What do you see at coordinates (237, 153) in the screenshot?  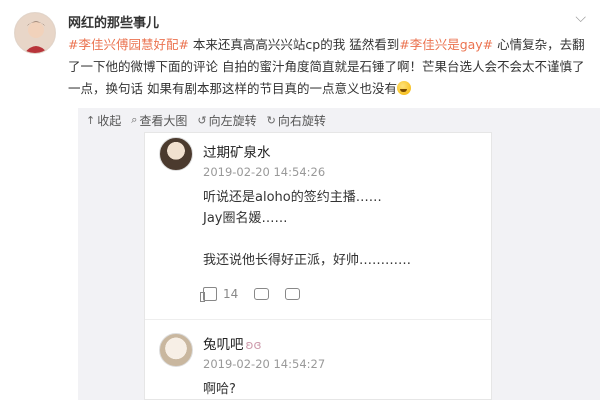 I see `comment-author: 过期矿泉水` at bounding box center [237, 153].